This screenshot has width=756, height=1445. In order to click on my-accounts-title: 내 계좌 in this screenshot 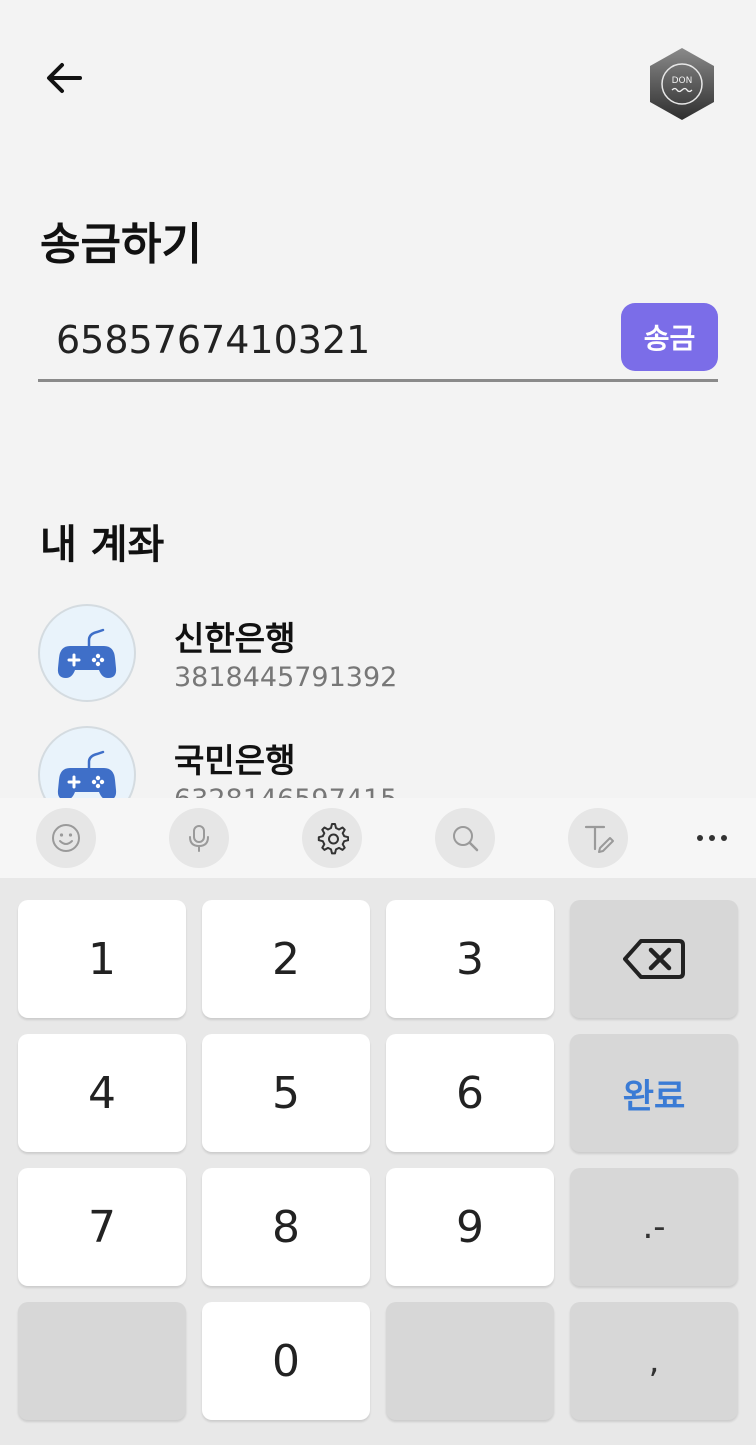, I will do `click(102, 545)`.